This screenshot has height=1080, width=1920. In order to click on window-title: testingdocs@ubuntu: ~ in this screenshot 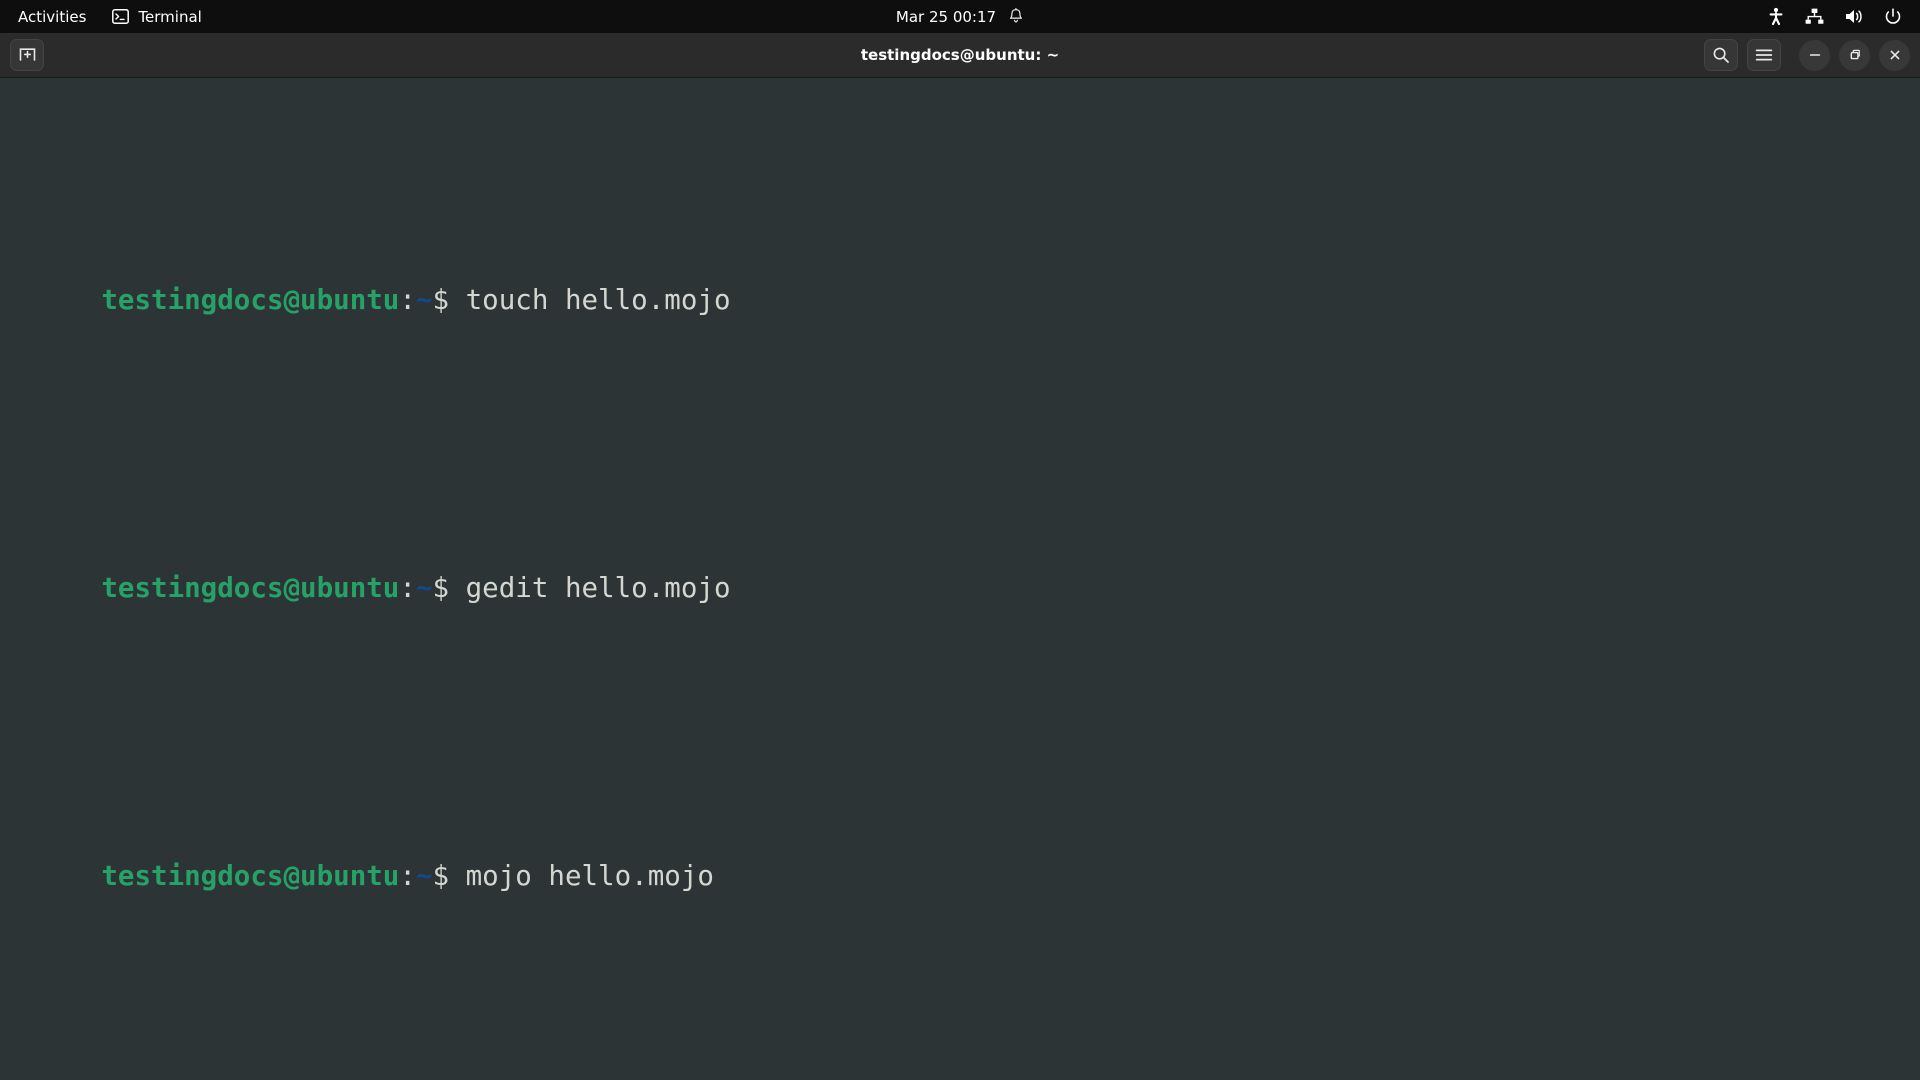, I will do `click(960, 55)`.